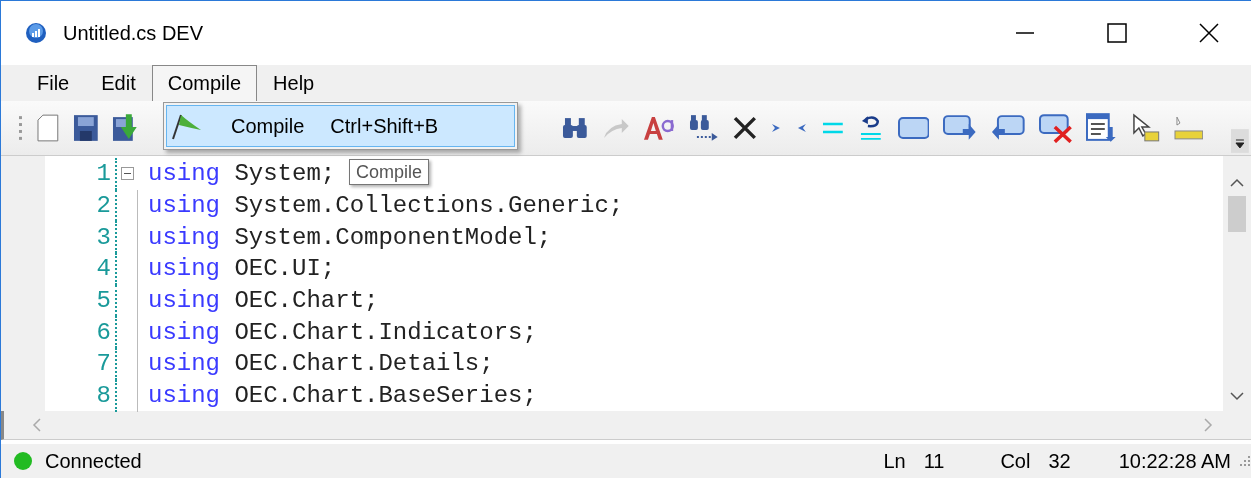  I want to click on window-title: Untitled.cs DEV, so click(133, 33).